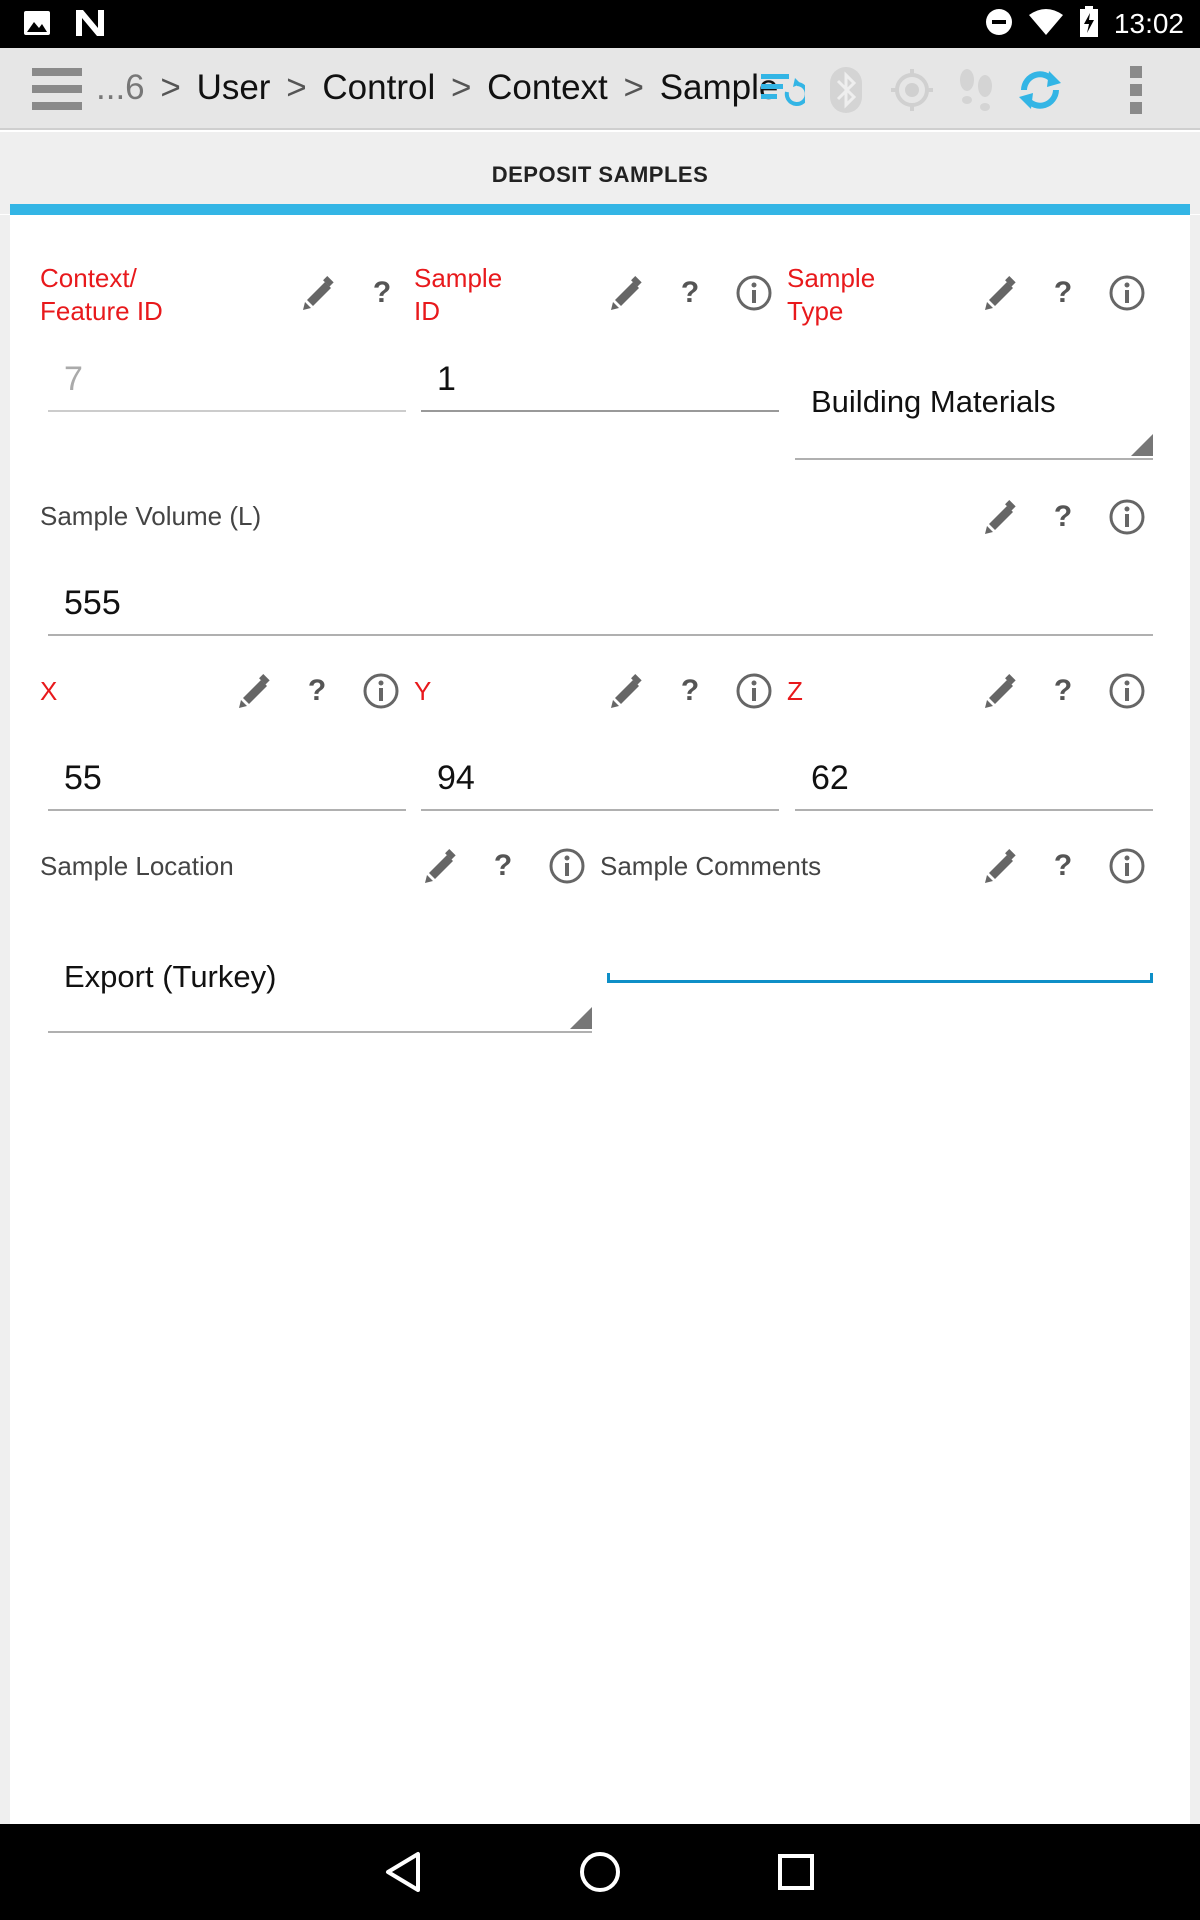  Describe the element at coordinates (137, 866) in the screenshot. I see `sample-location-label: Sample Location` at that location.